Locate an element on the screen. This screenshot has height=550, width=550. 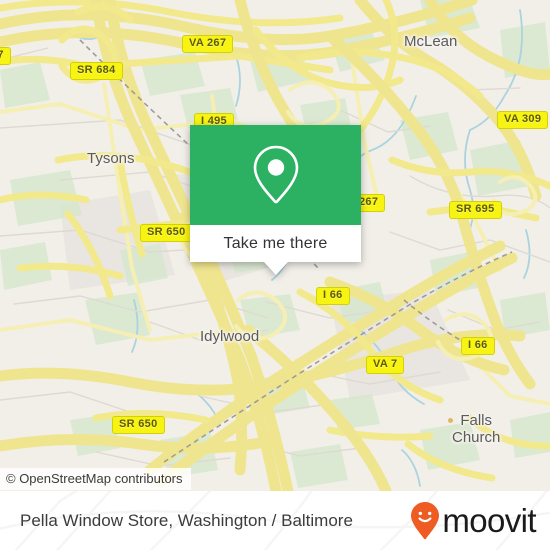
popup-action-bar: Take me there is located at coordinates (275, 243).